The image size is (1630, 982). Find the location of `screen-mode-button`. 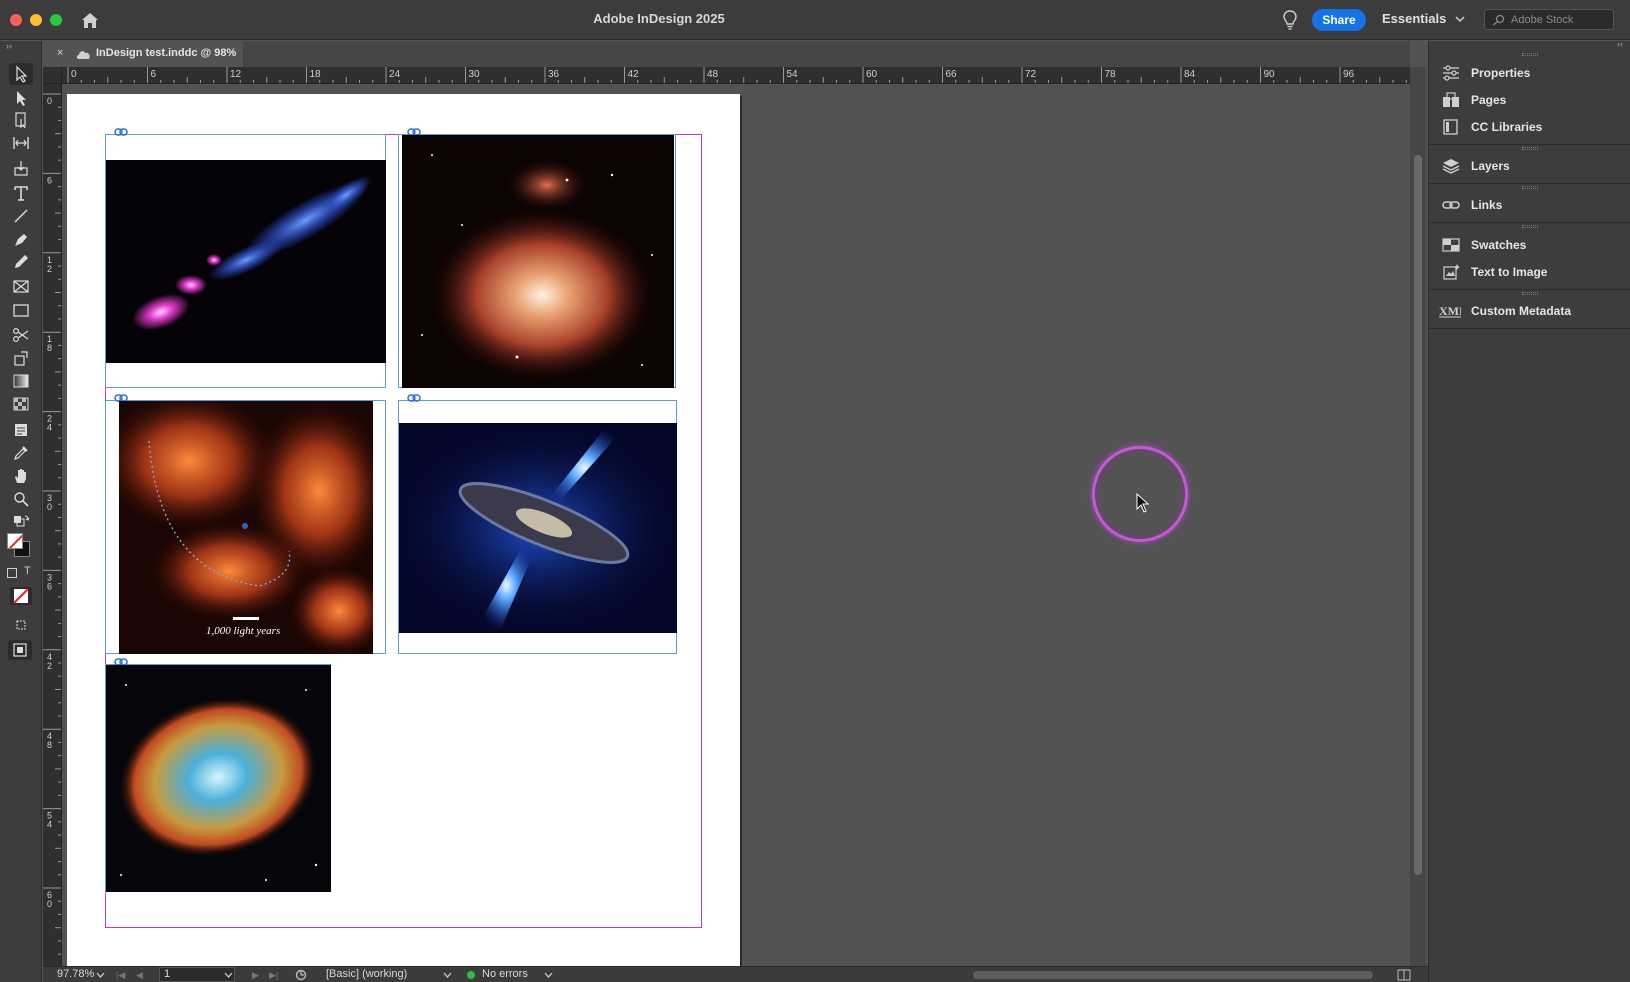

screen-mode-button is located at coordinates (21, 625).